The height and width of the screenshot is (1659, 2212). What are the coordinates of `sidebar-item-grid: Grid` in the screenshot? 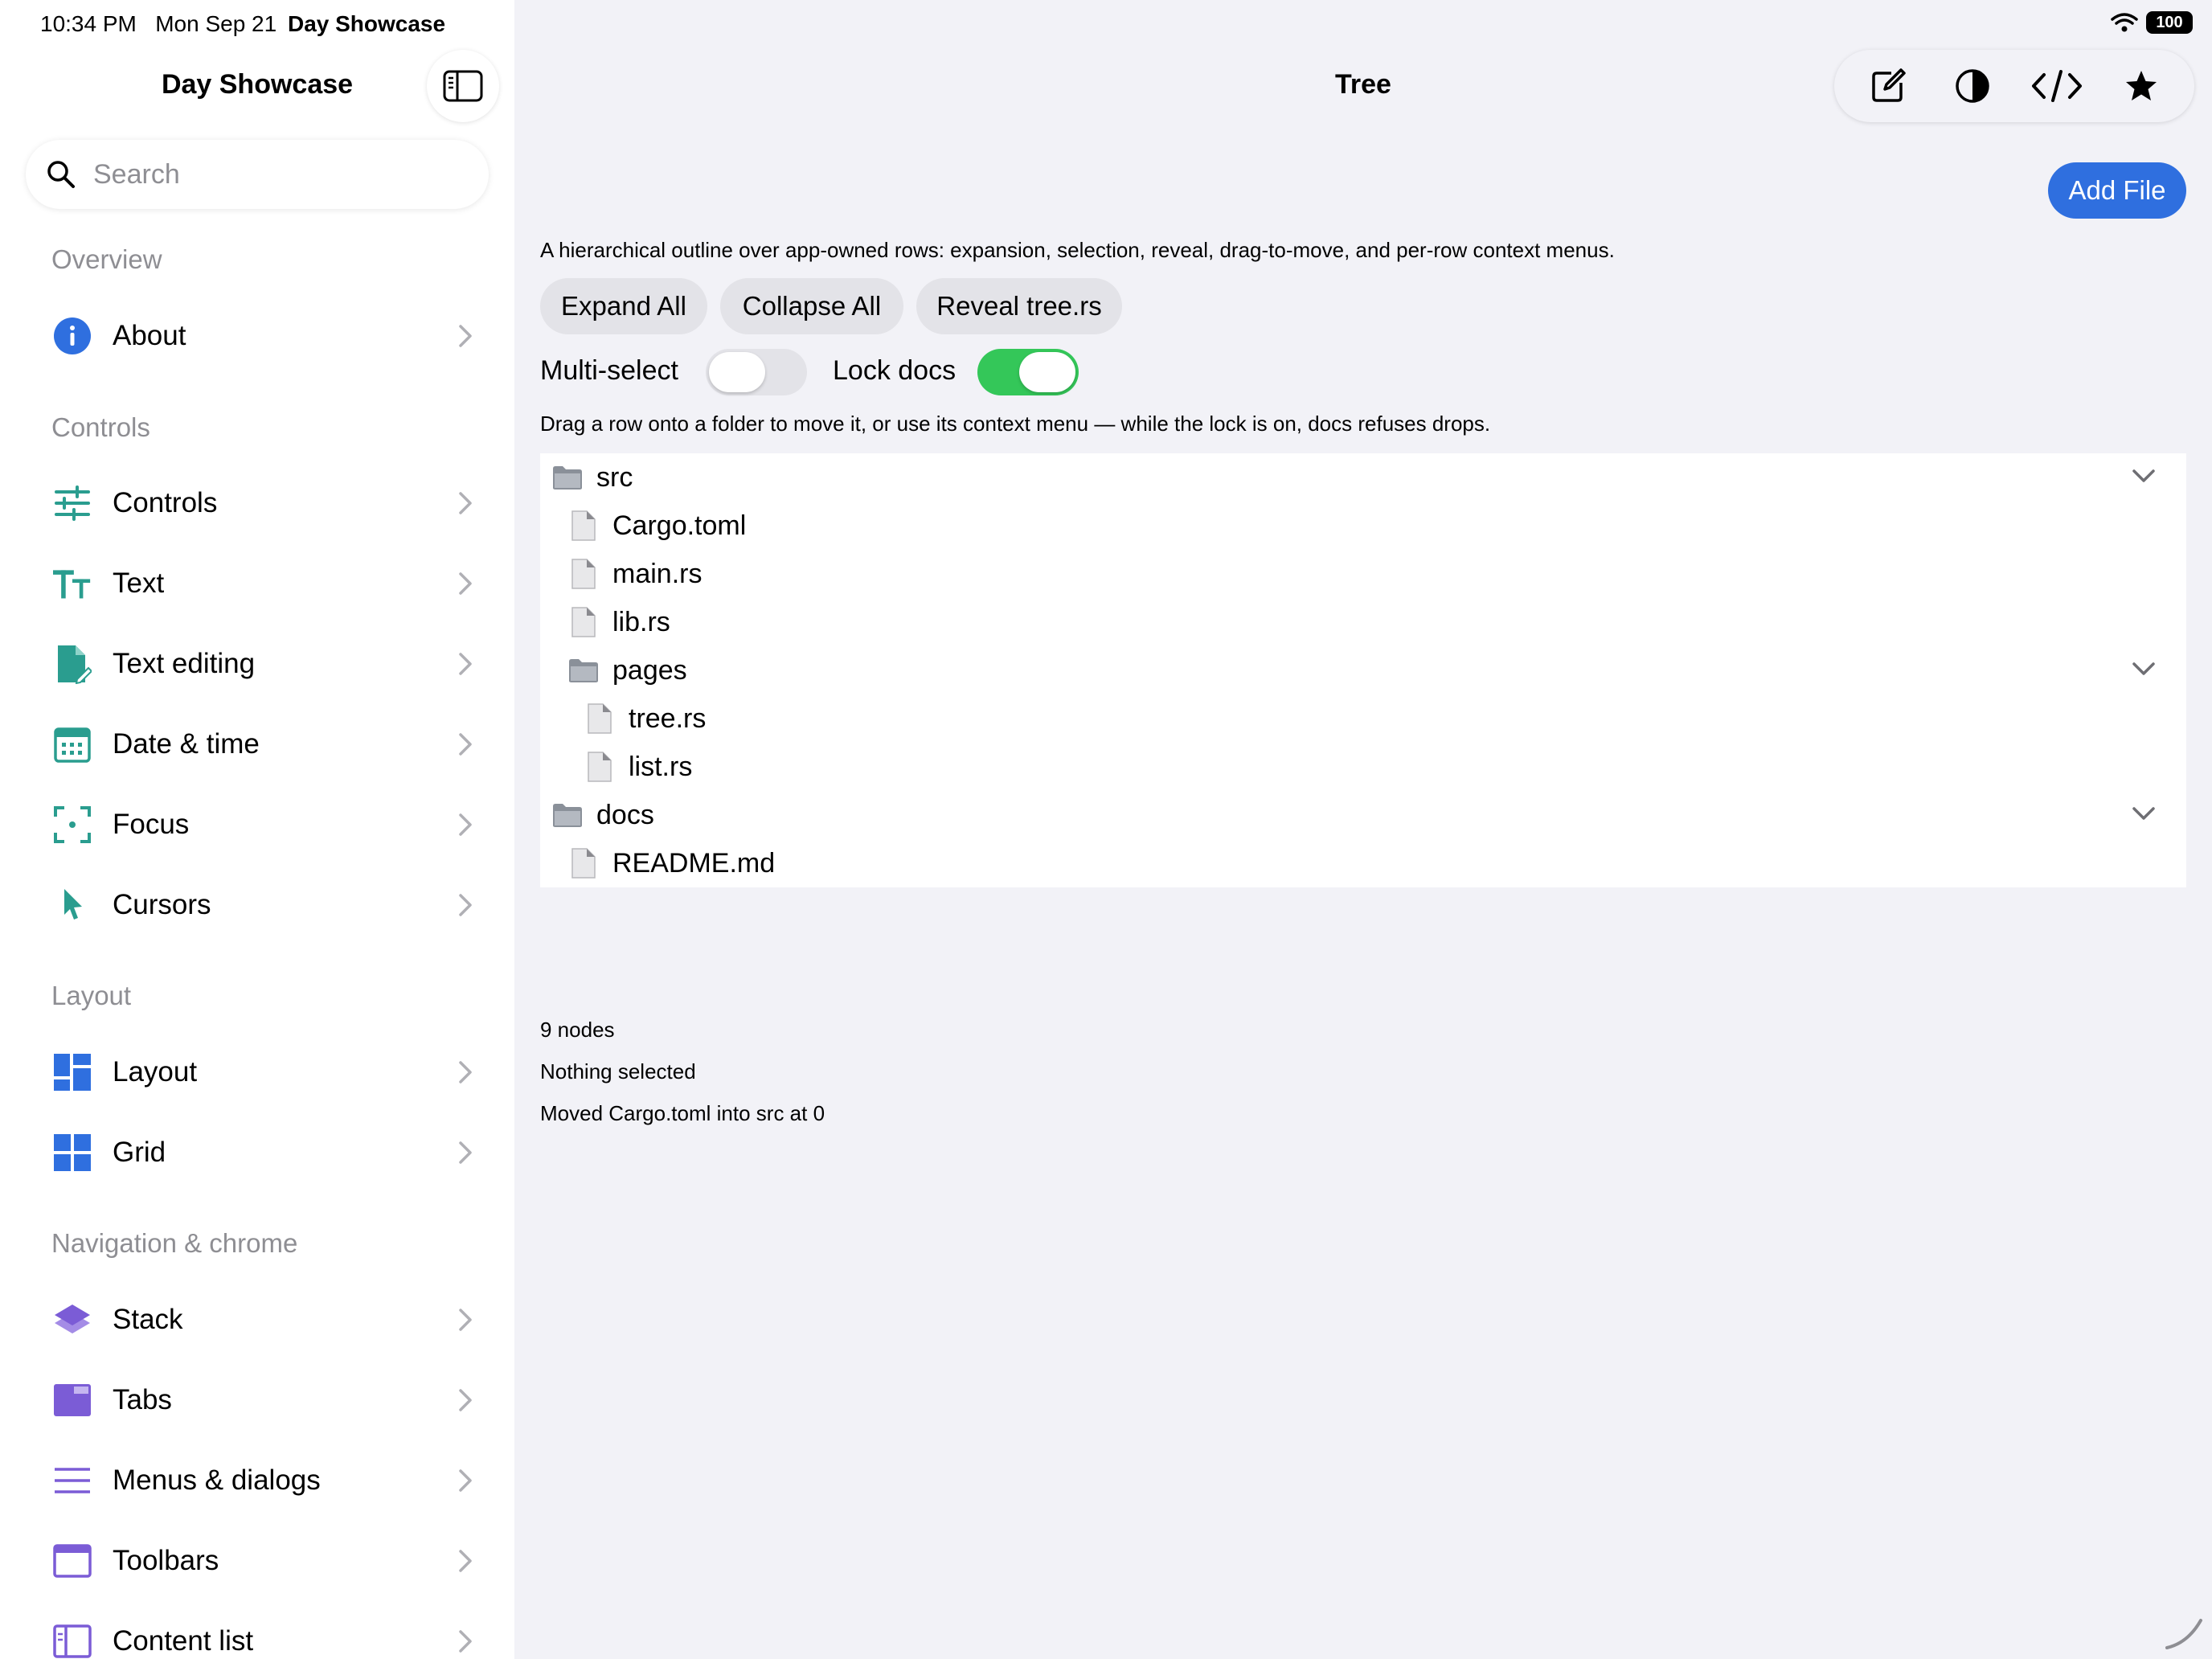 It's located at (259, 1152).